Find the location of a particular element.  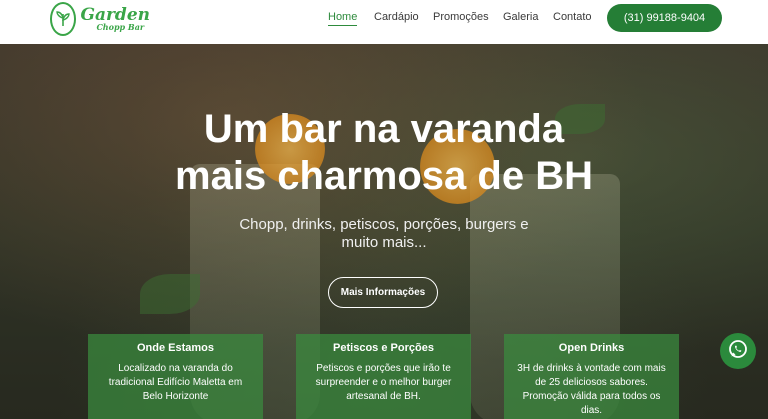

nav-promocoes: Promoções is located at coordinates (461, 17).